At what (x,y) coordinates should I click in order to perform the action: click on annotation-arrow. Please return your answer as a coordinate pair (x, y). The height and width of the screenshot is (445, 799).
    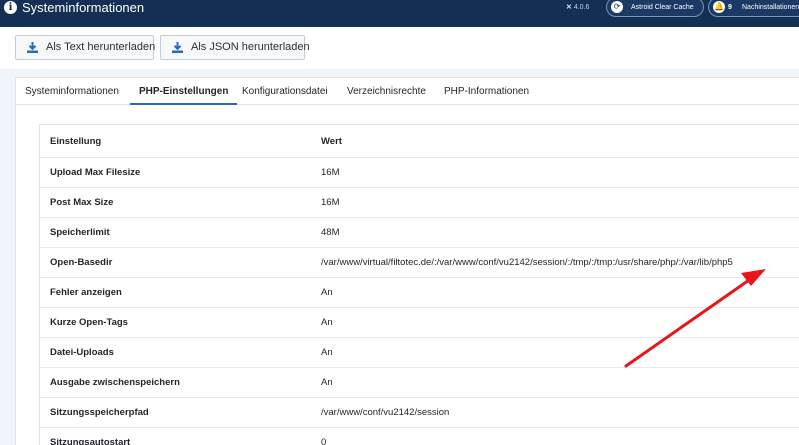
    Looking at the image, I should click on (695, 318).